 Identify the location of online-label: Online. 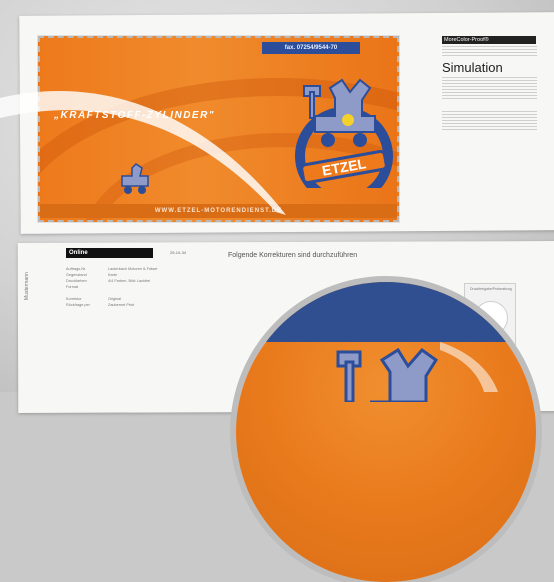
(109, 253).